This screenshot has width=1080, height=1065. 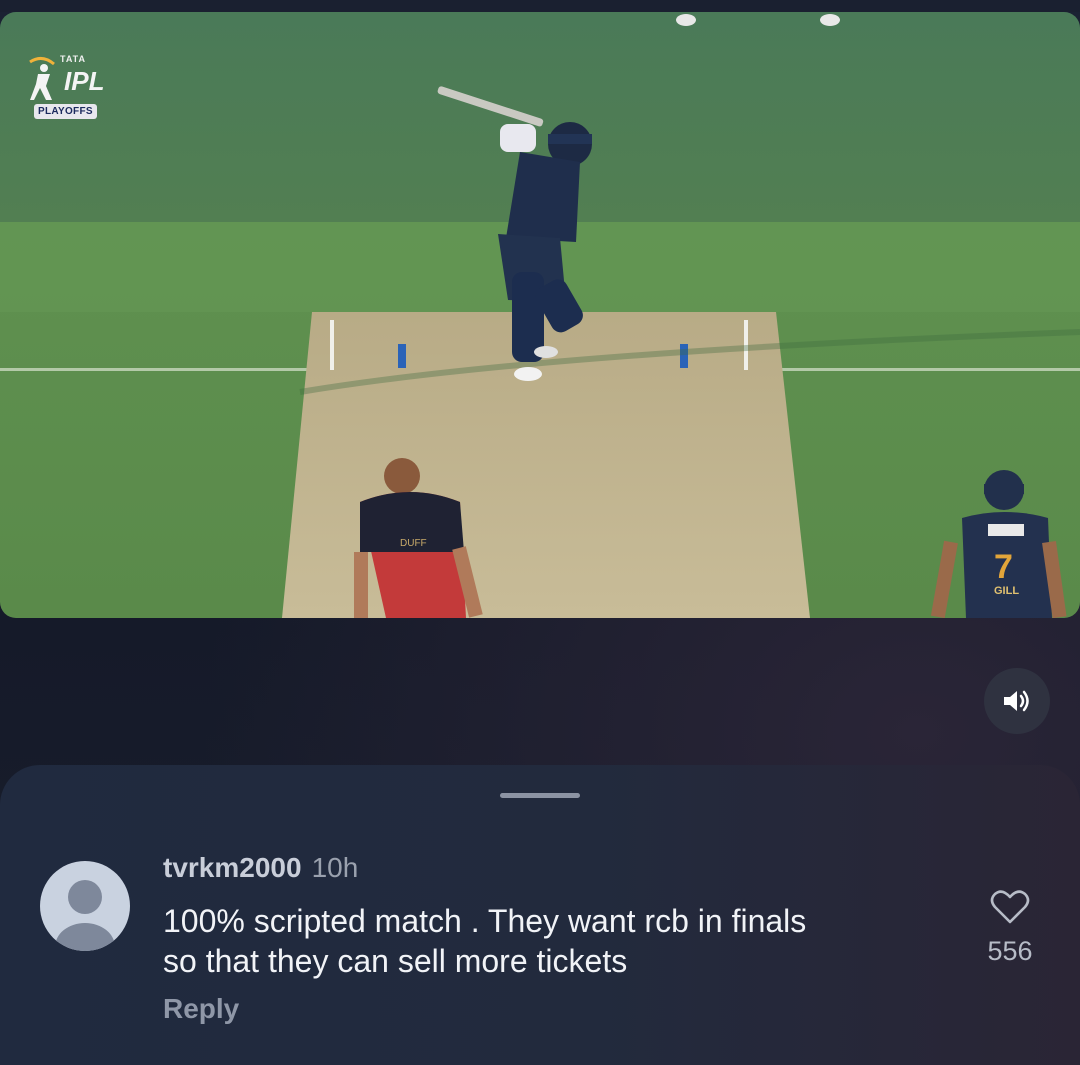 I want to click on status-strip, so click(x=540, y=6).